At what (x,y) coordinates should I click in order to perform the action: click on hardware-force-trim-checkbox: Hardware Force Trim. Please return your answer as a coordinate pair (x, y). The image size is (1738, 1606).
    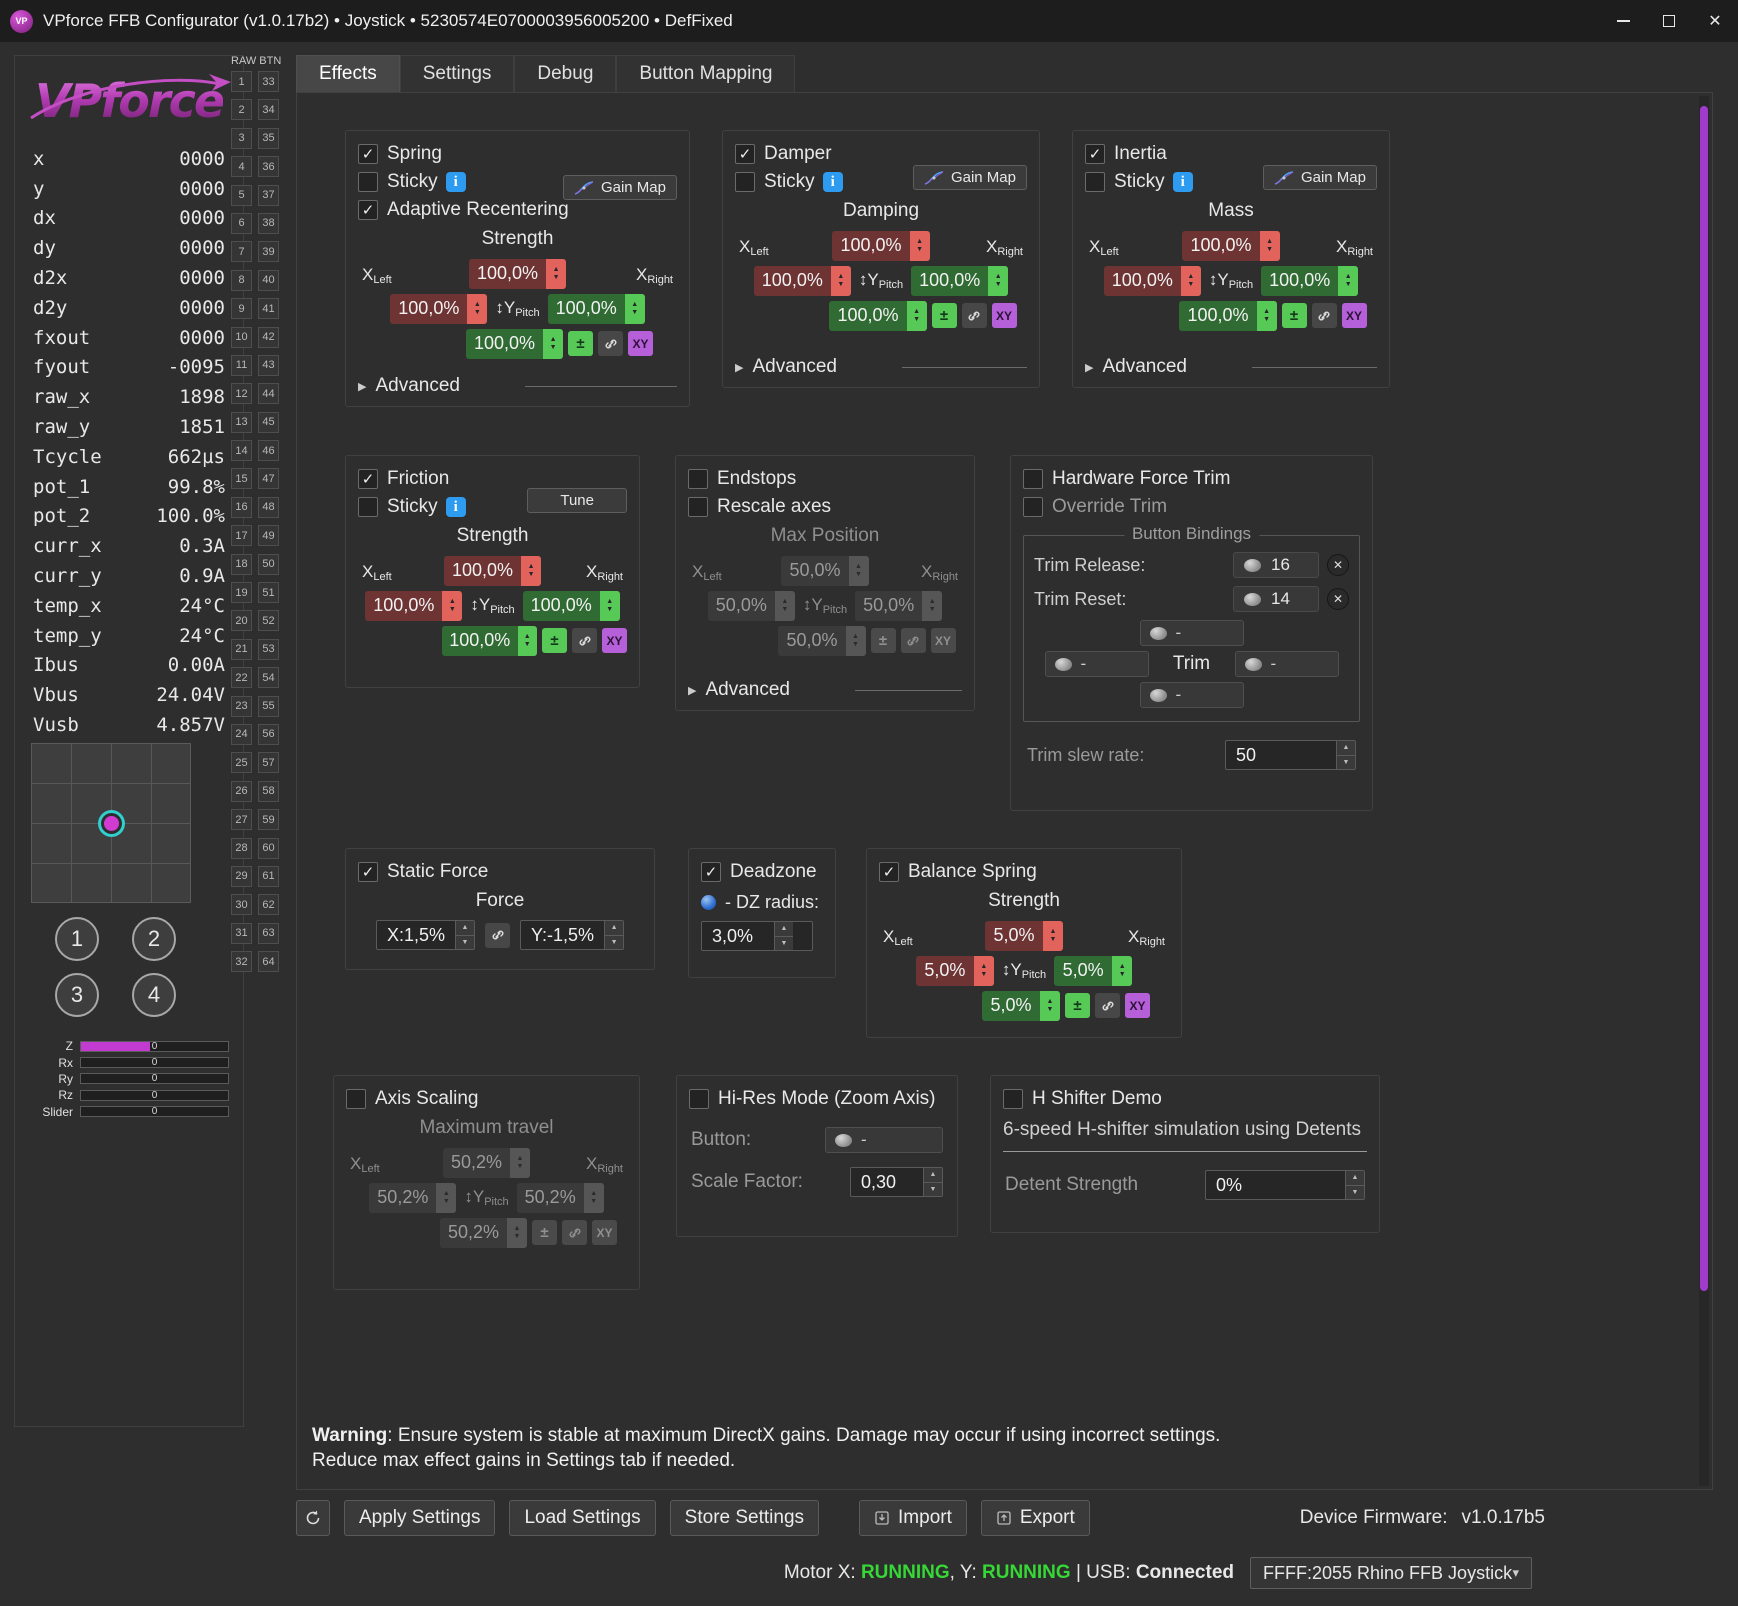
    Looking at the image, I should click on (1191, 479).